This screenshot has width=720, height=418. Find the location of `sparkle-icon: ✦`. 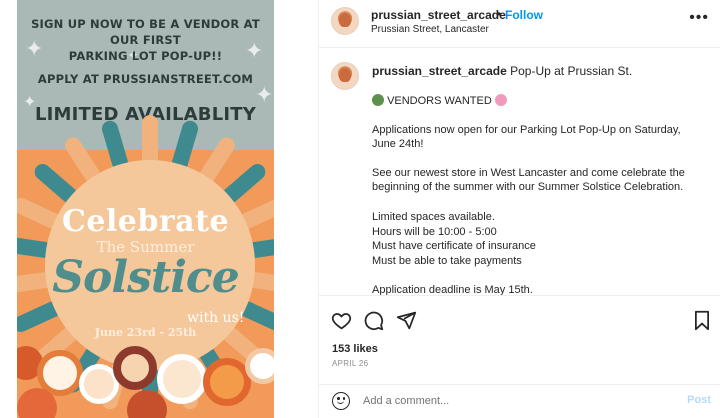

sparkle-icon: ✦ is located at coordinates (264, 94).